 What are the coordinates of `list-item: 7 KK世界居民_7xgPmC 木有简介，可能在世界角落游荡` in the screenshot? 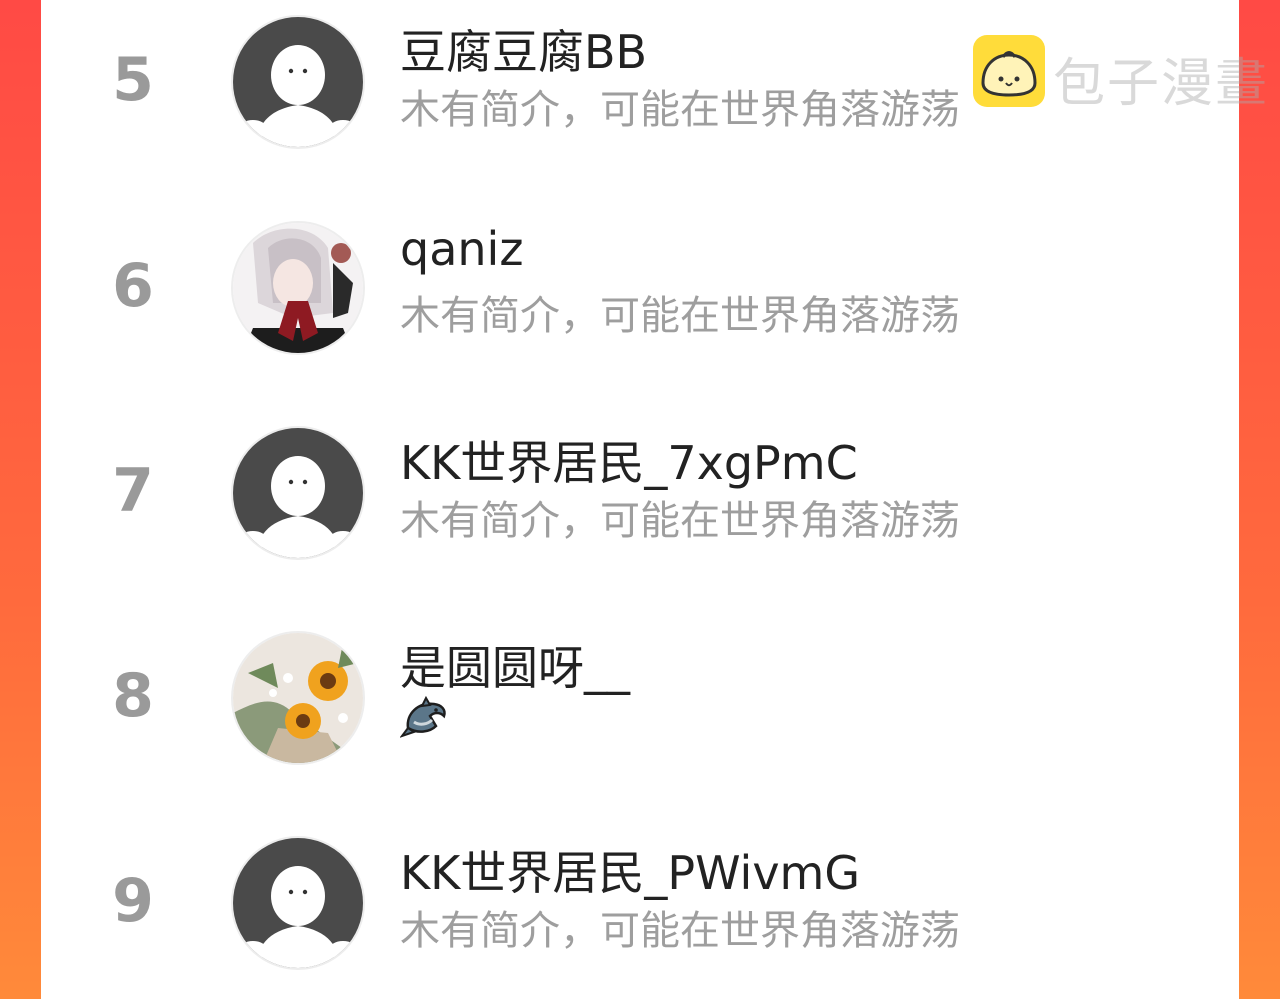 It's located at (640, 491).